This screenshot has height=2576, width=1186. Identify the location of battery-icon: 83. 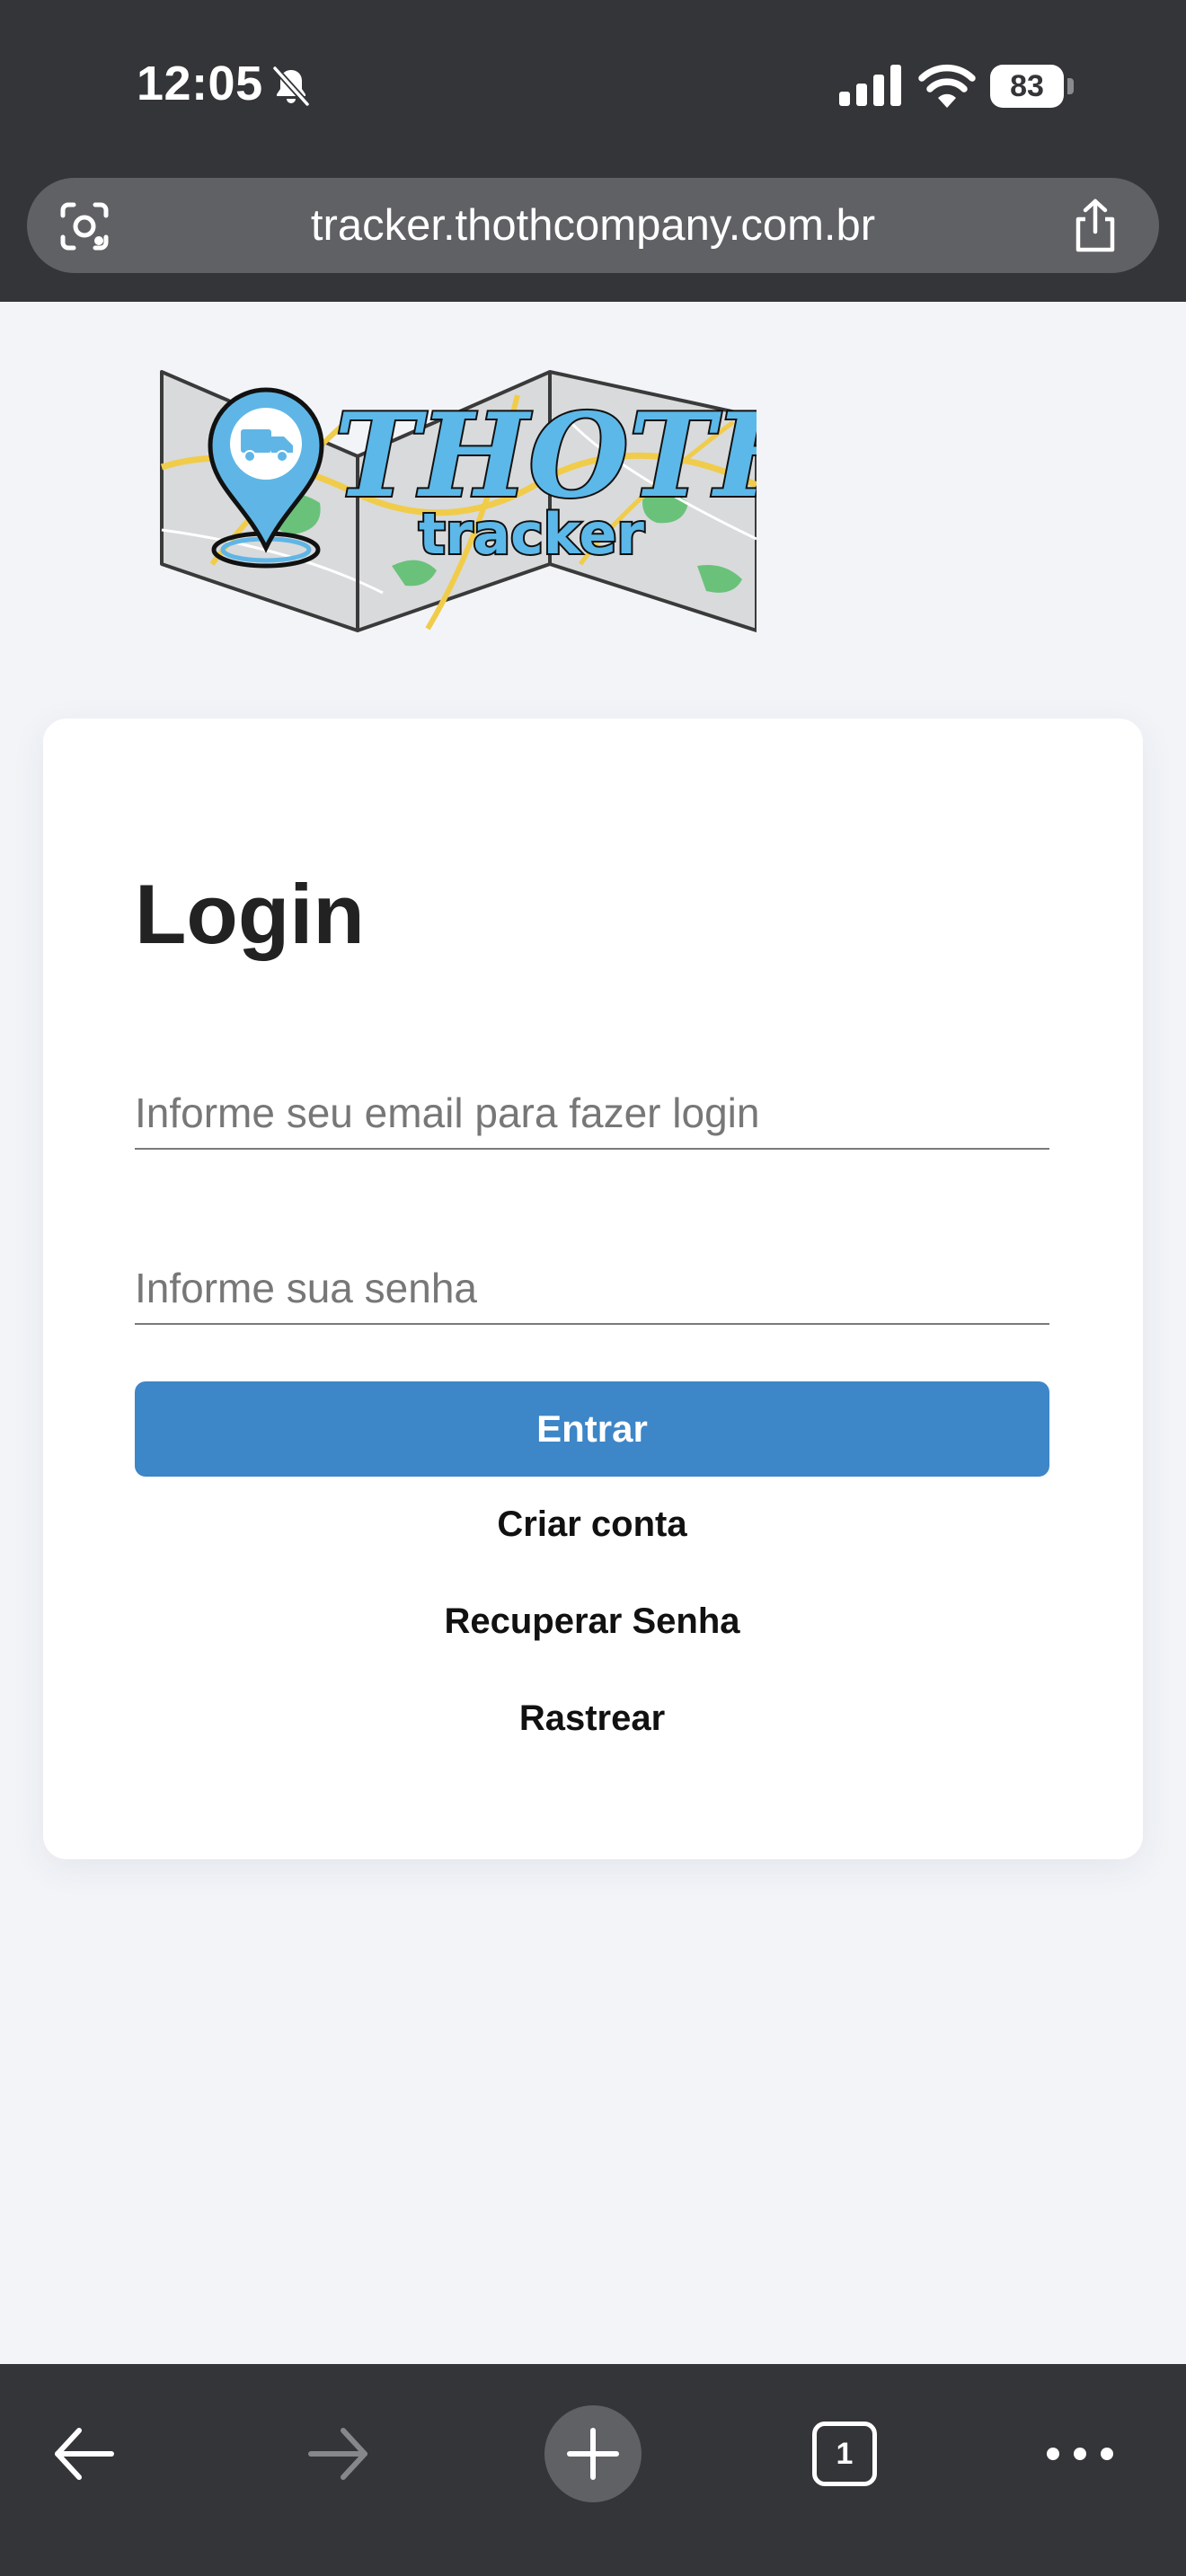
(1032, 86).